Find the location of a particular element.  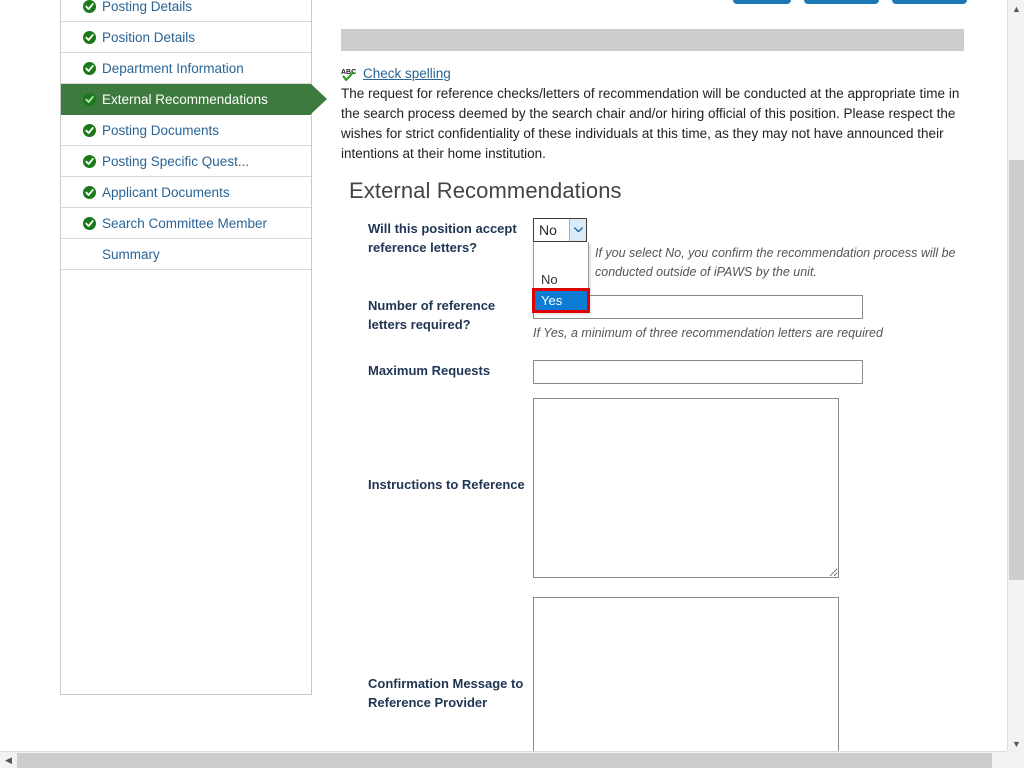

dropdown-option-blank is located at coordinates (561, 255).